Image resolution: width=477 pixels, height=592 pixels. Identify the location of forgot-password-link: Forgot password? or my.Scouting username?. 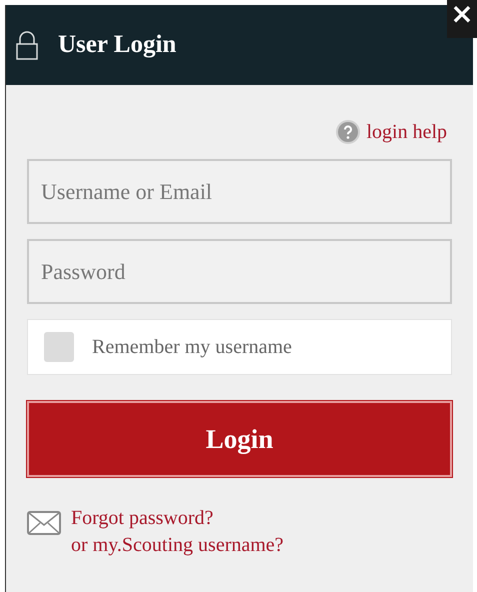
(177, 532).